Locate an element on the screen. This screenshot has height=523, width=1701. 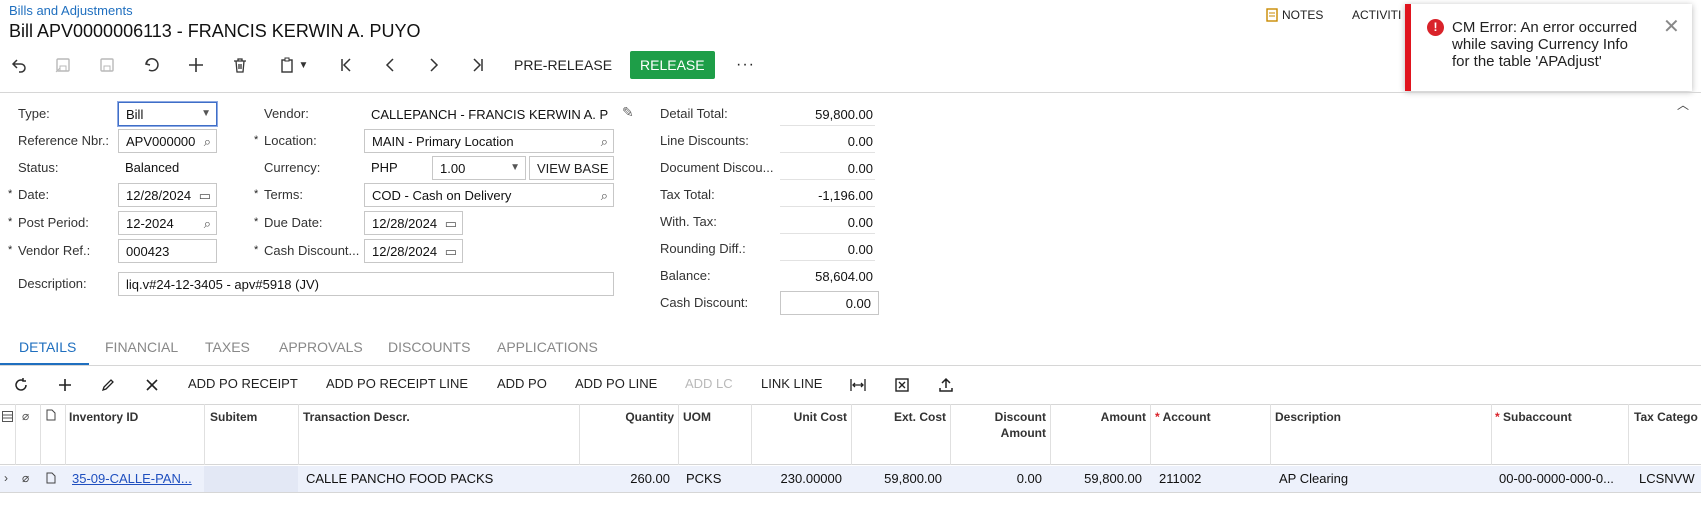
column-header-account: * Account is located at coordinates (1183, 417).